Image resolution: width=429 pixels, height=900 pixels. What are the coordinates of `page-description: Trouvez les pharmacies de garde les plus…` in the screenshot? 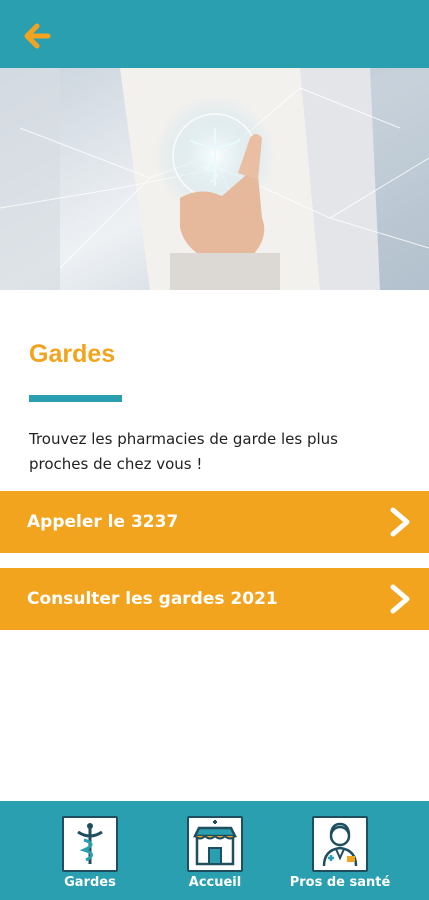 It's located at (184, 451).